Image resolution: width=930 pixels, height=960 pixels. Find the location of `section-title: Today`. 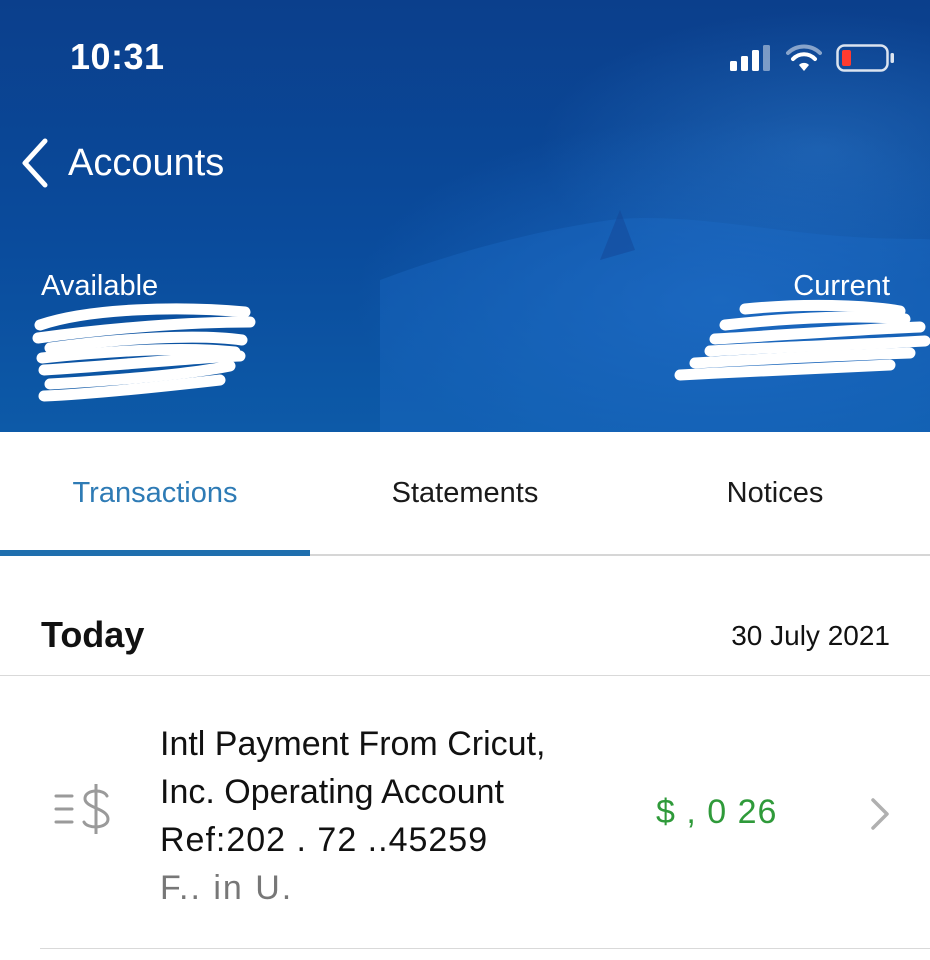

section-title: Today is located at coordinates (93, 634).